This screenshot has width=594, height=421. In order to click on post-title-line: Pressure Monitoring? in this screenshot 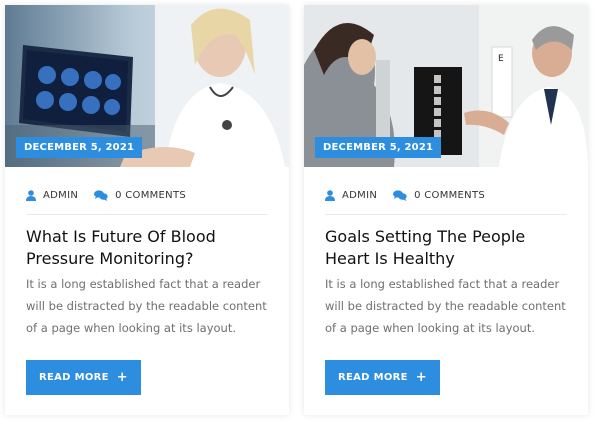, I will do `click(110, 258)`.